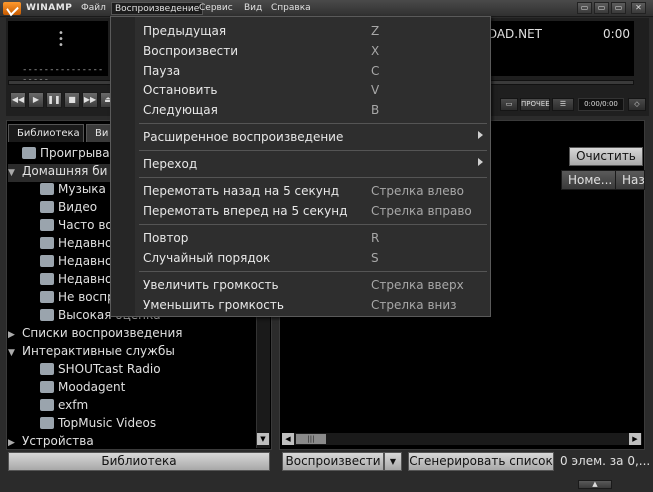  Describe the element at coordinates (185, 31) in the screenshot. I see `menu-item-label: Предыдущая` at that location.